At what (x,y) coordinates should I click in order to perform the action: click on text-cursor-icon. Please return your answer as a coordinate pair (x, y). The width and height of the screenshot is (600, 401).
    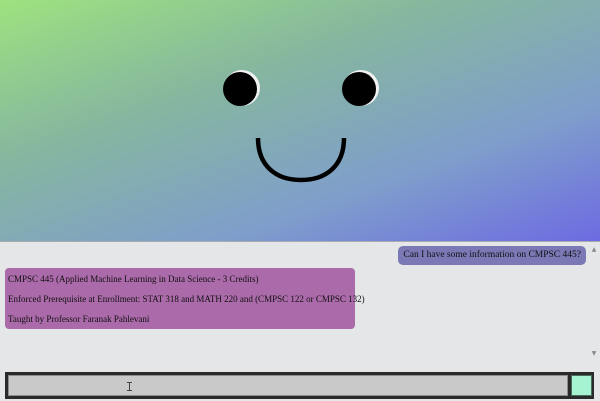
    Looking at the image, I should click on (129, 386).